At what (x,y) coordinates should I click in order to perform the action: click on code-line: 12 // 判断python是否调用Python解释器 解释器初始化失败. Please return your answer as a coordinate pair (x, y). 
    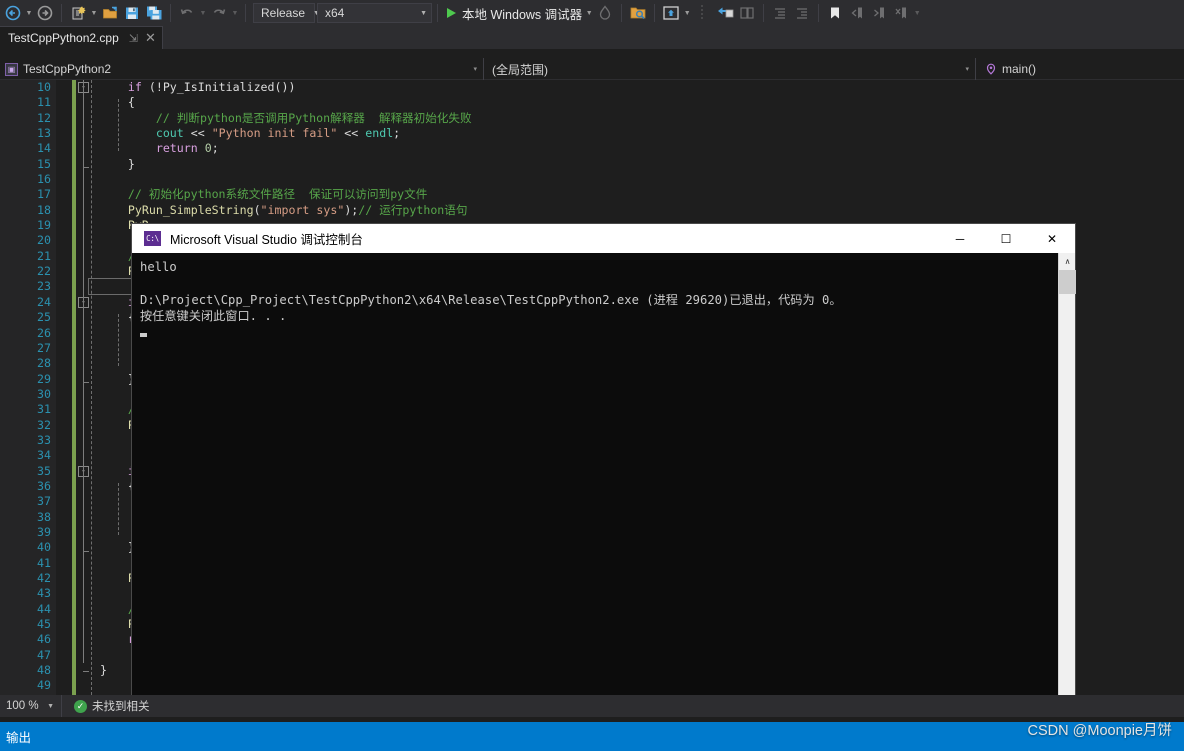
    Looking at the image, I should click on (592, 118).